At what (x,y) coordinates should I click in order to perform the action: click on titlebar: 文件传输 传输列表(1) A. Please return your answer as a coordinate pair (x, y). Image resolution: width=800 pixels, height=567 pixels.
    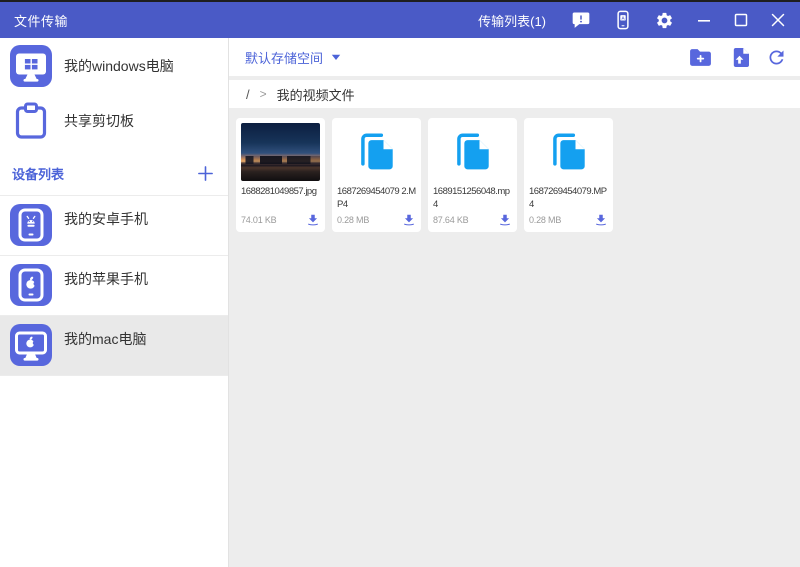
    Looking at the image, I should click on (400, 20).